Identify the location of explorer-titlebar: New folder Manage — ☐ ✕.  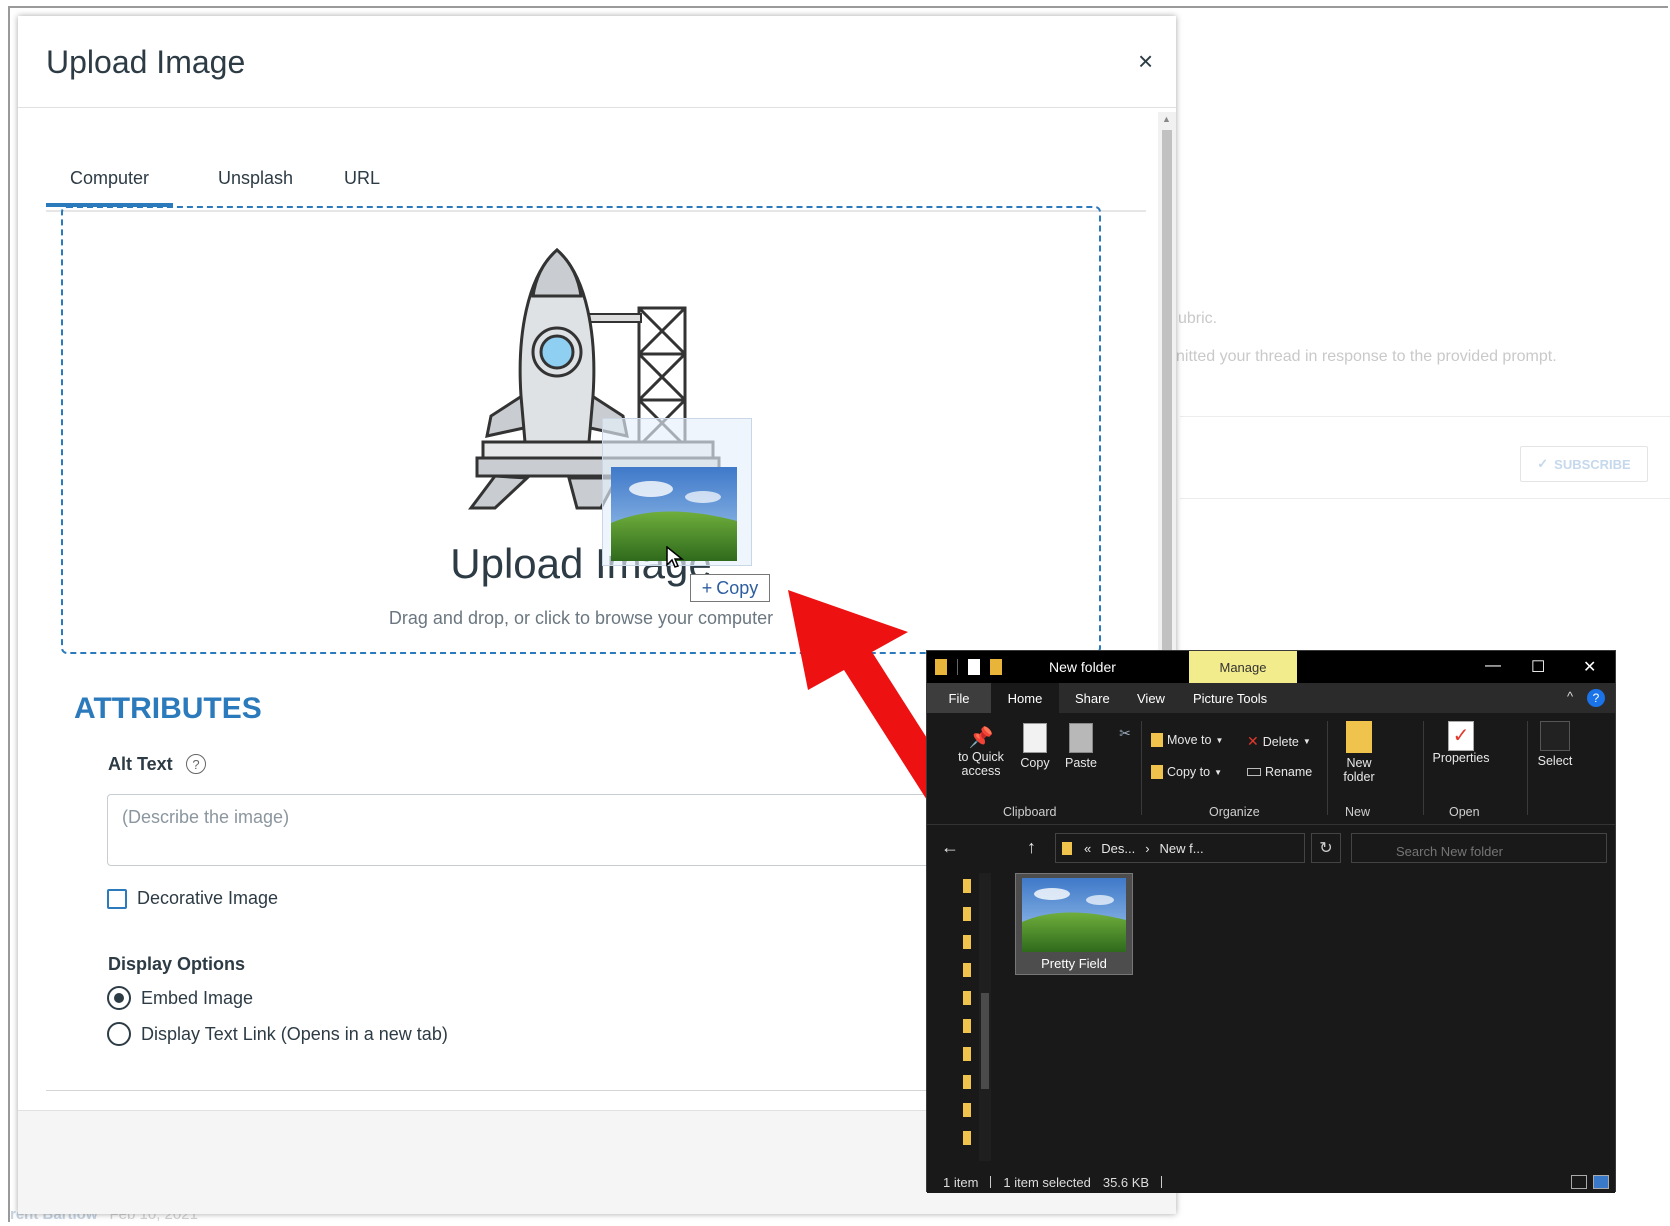
(1271, 667).